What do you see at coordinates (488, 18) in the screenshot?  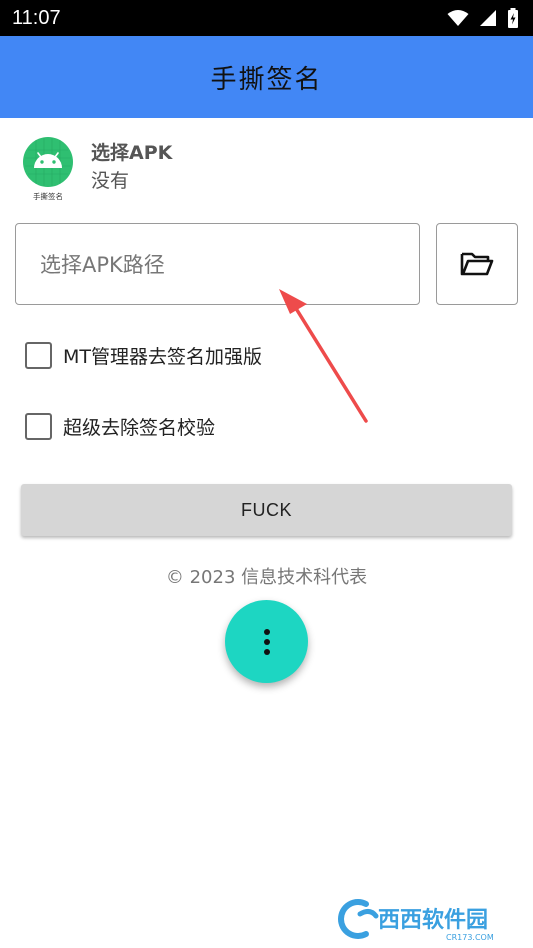 I see `signal-icon` at bounding box center [488, 18].